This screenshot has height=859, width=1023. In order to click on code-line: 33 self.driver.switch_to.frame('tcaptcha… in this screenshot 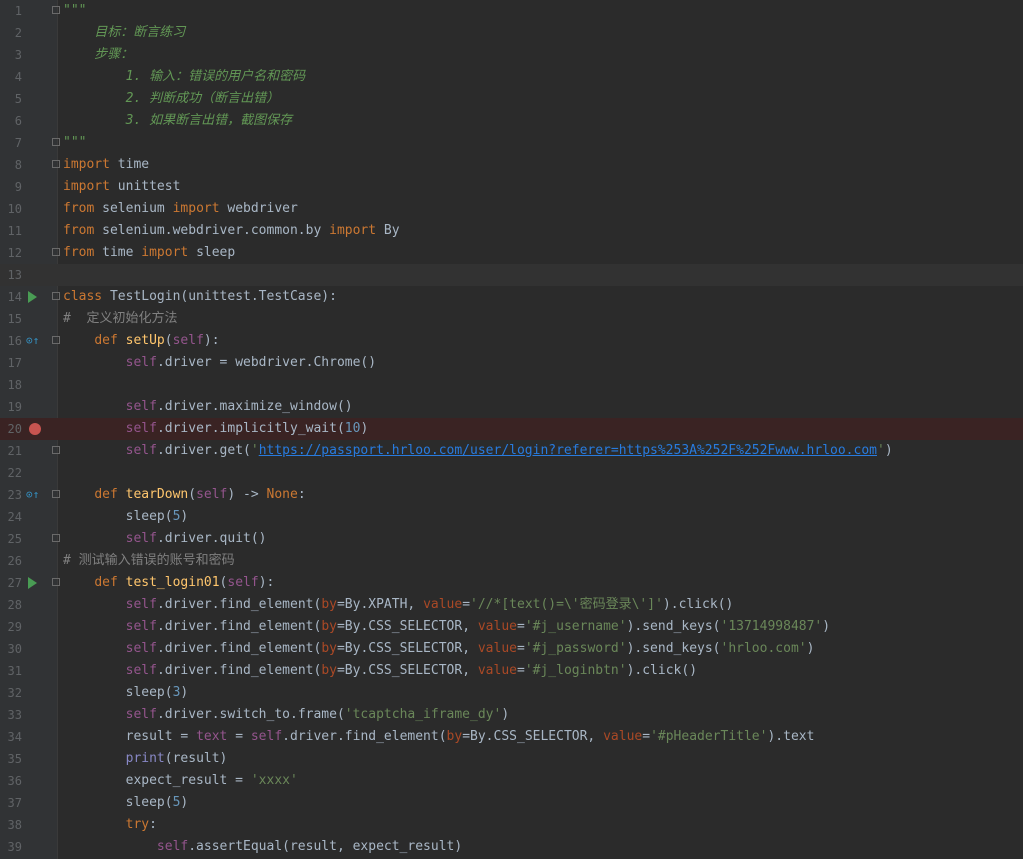, I will do `click(511, 715)`.